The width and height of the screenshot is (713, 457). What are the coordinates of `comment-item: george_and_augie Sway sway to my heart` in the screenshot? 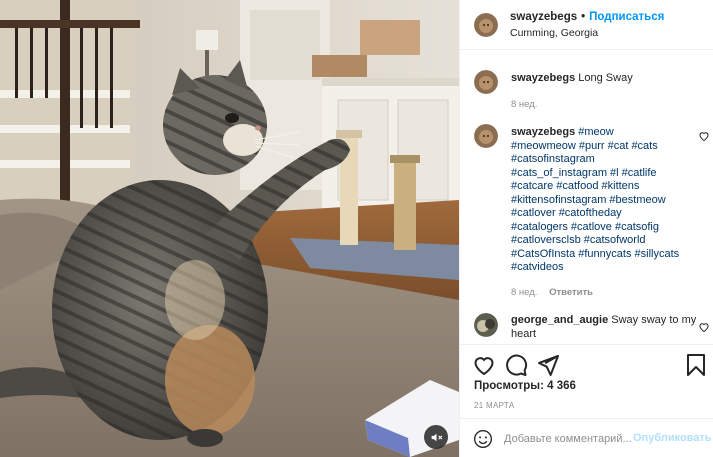 It's located at (592, 327).